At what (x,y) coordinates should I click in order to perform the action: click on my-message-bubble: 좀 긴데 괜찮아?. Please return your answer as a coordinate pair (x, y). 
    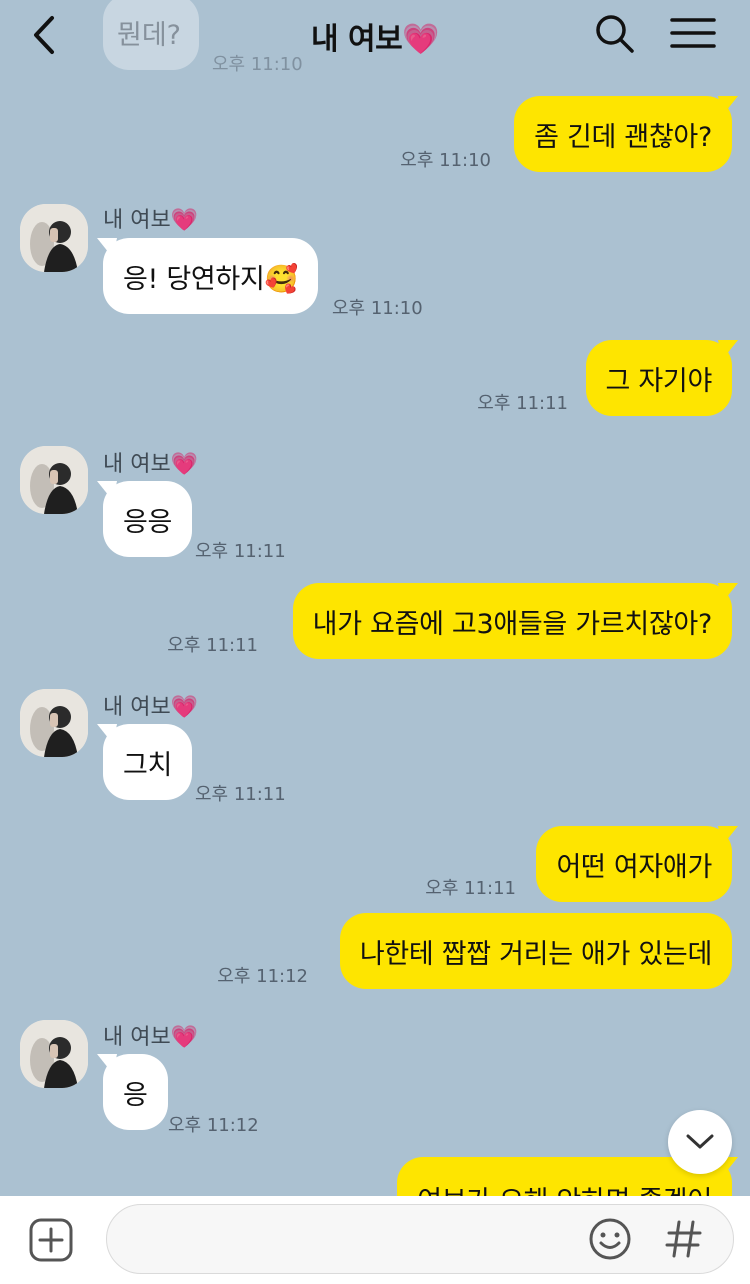
    Looking at the image, I should click on (626, 134).